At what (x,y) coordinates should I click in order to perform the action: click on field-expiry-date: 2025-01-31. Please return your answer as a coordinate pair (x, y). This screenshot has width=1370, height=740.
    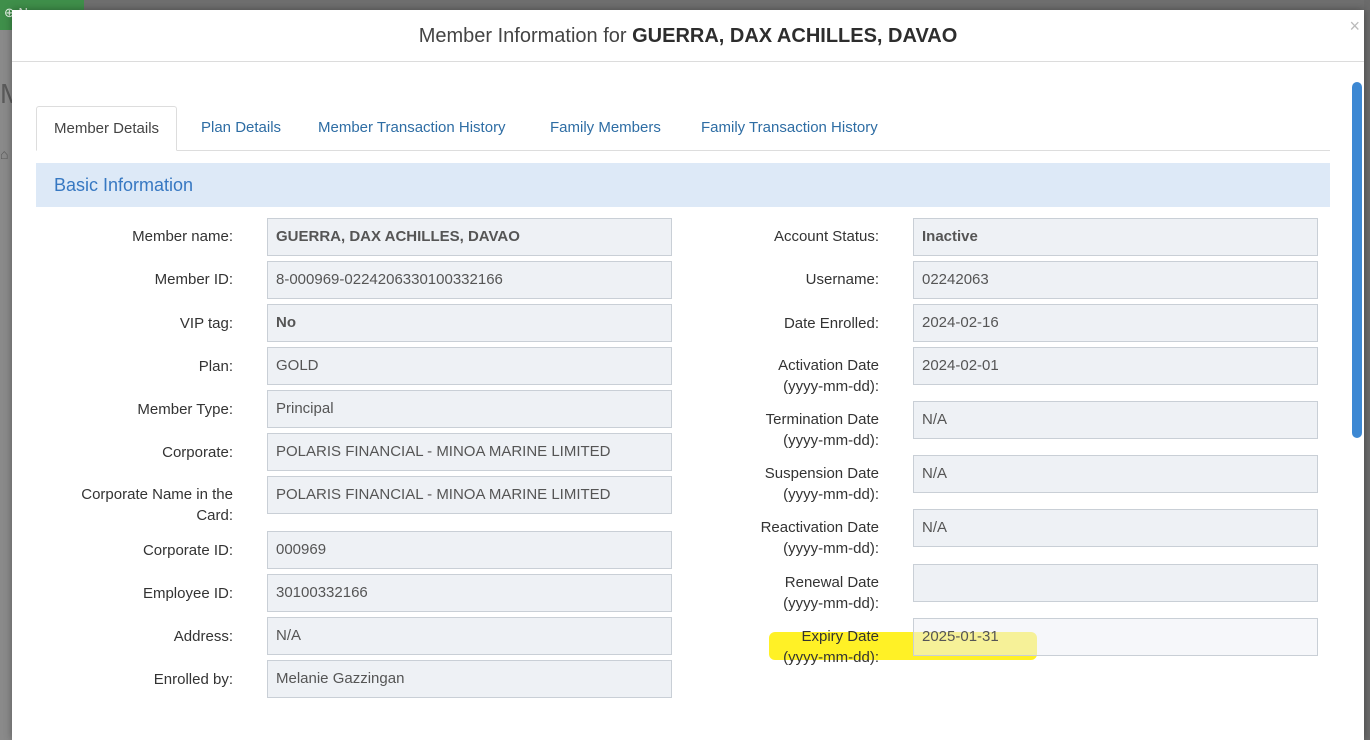
    Looking at the image, I should click on (1115, 637).